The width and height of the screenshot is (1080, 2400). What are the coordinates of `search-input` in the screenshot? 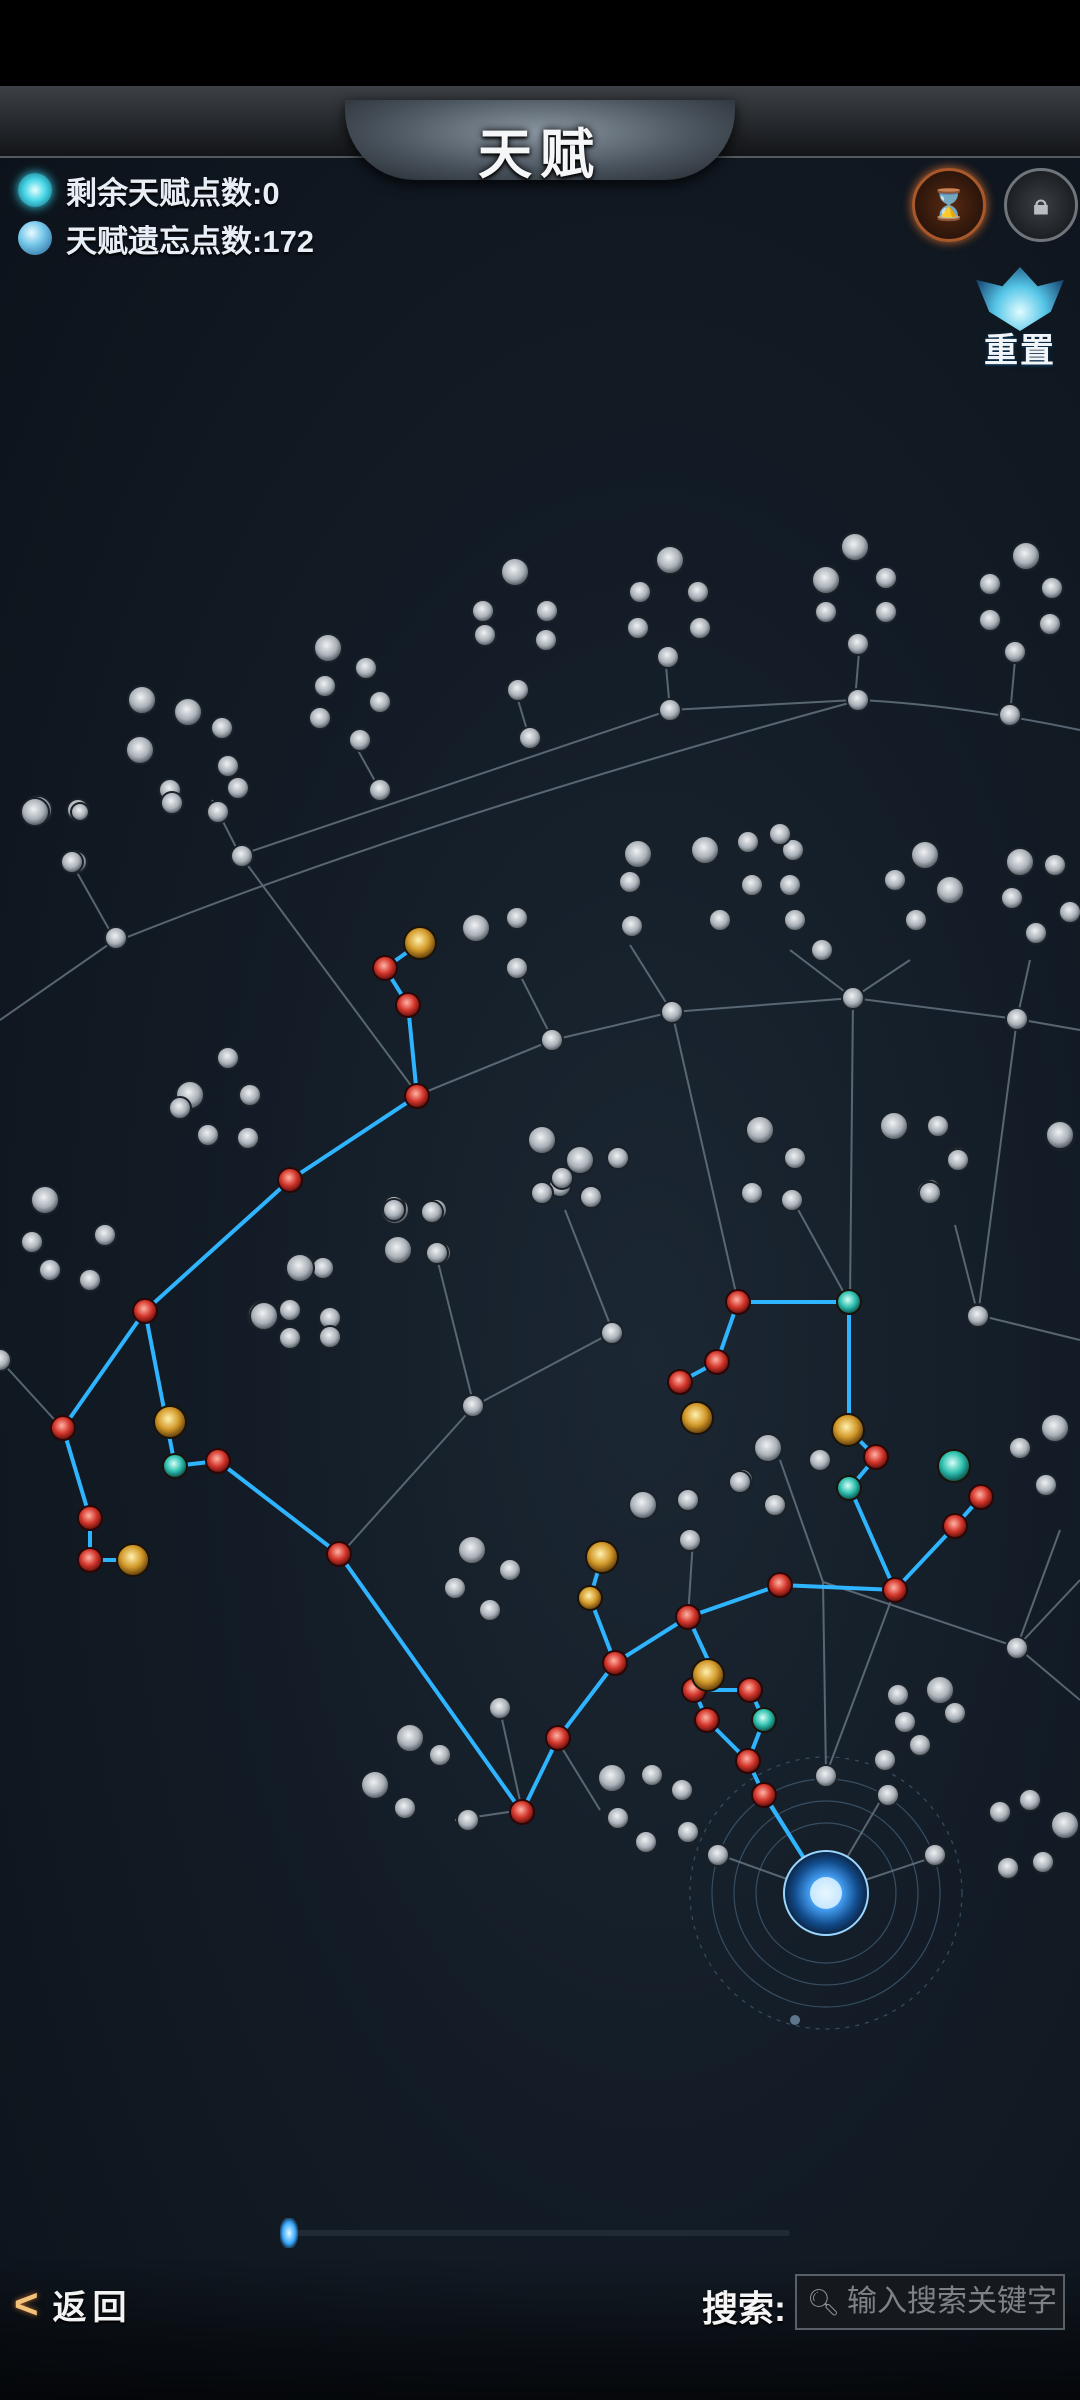 It's located at (952, 2302).